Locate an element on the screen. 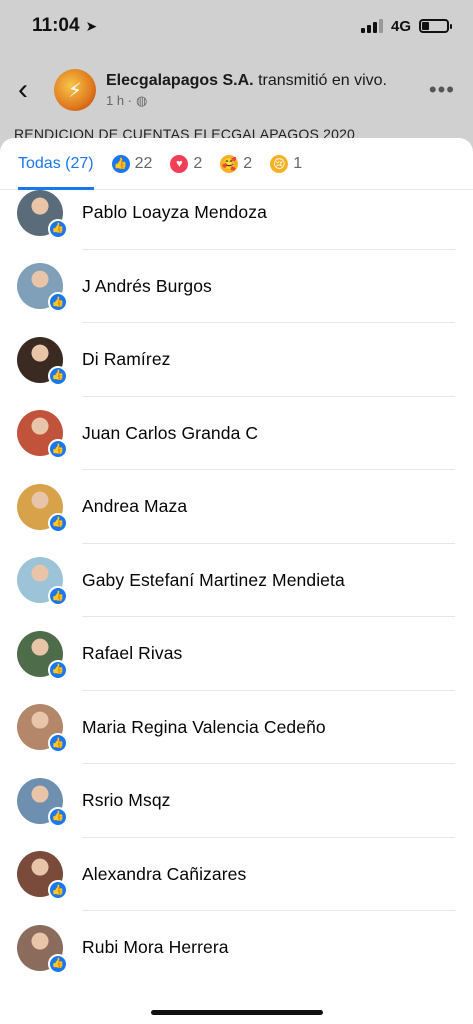  person-name: Rsrio Msqz is located at coordinates (126, 800).